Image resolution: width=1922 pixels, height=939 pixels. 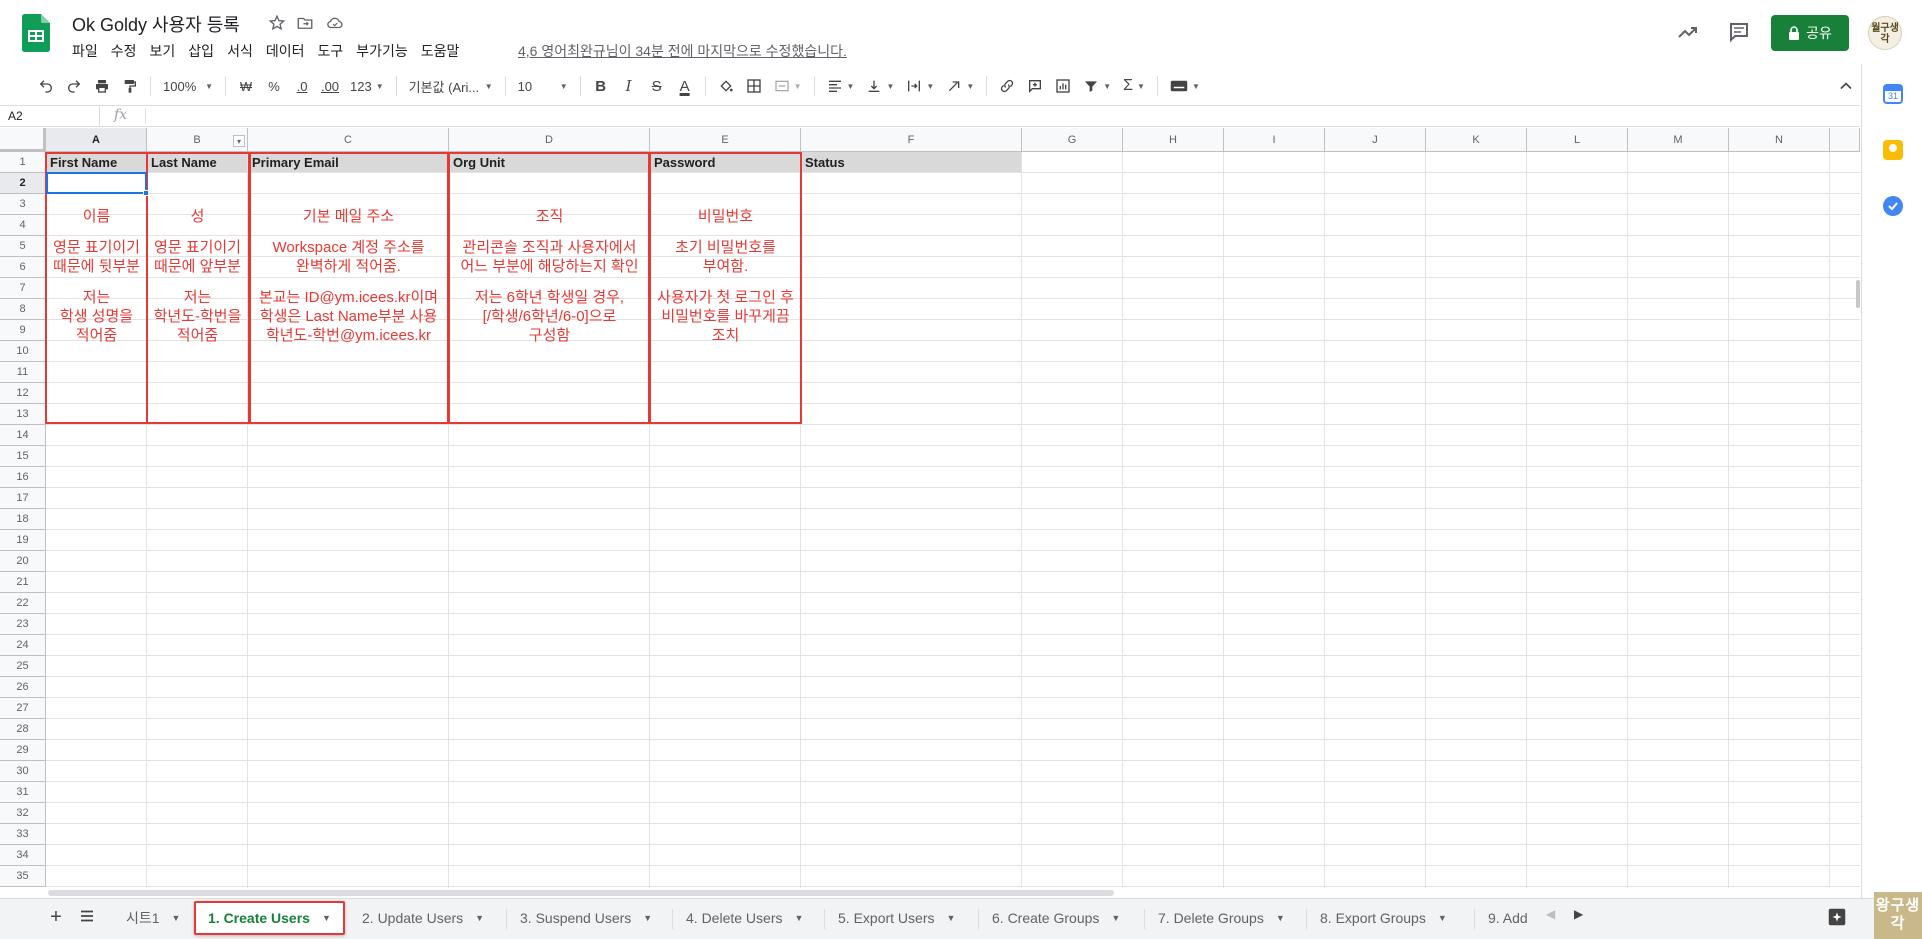 I want to click on star-icon, so click(x=277, y=23).